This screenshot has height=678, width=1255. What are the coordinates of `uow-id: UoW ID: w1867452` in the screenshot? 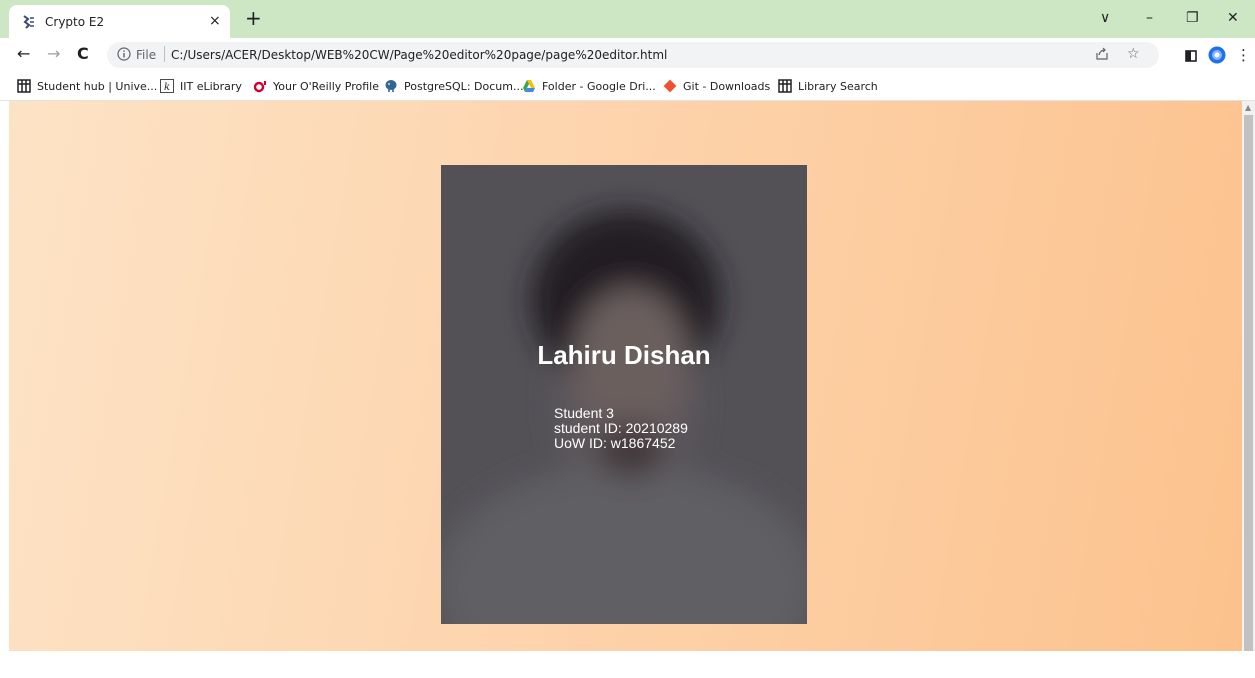 It's located at (615, 443).